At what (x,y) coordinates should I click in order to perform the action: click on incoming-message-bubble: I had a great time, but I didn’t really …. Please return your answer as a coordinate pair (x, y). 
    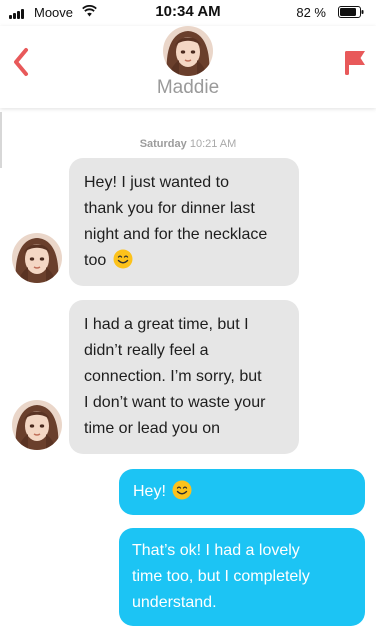
    Looking at the image, I should click on (184, 377).